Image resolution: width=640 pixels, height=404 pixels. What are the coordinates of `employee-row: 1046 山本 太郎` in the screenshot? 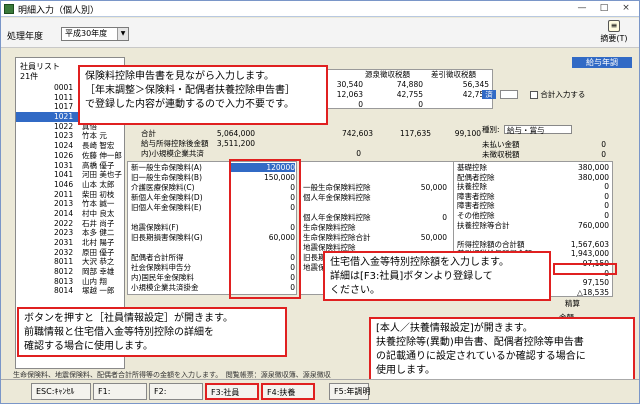 It's located at (70, 185).